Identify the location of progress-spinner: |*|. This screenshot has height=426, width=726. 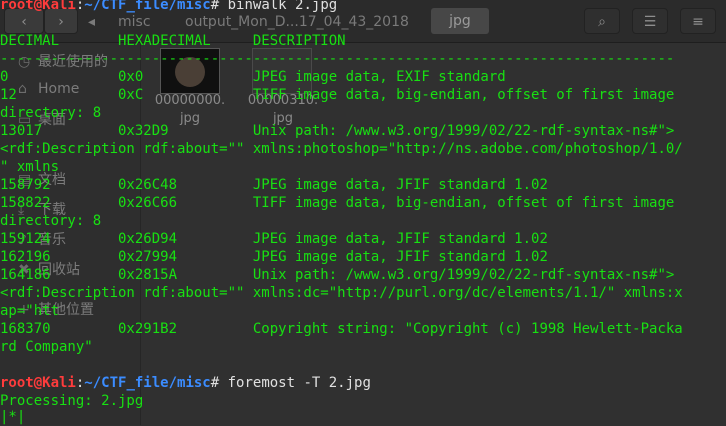
(13, 417).